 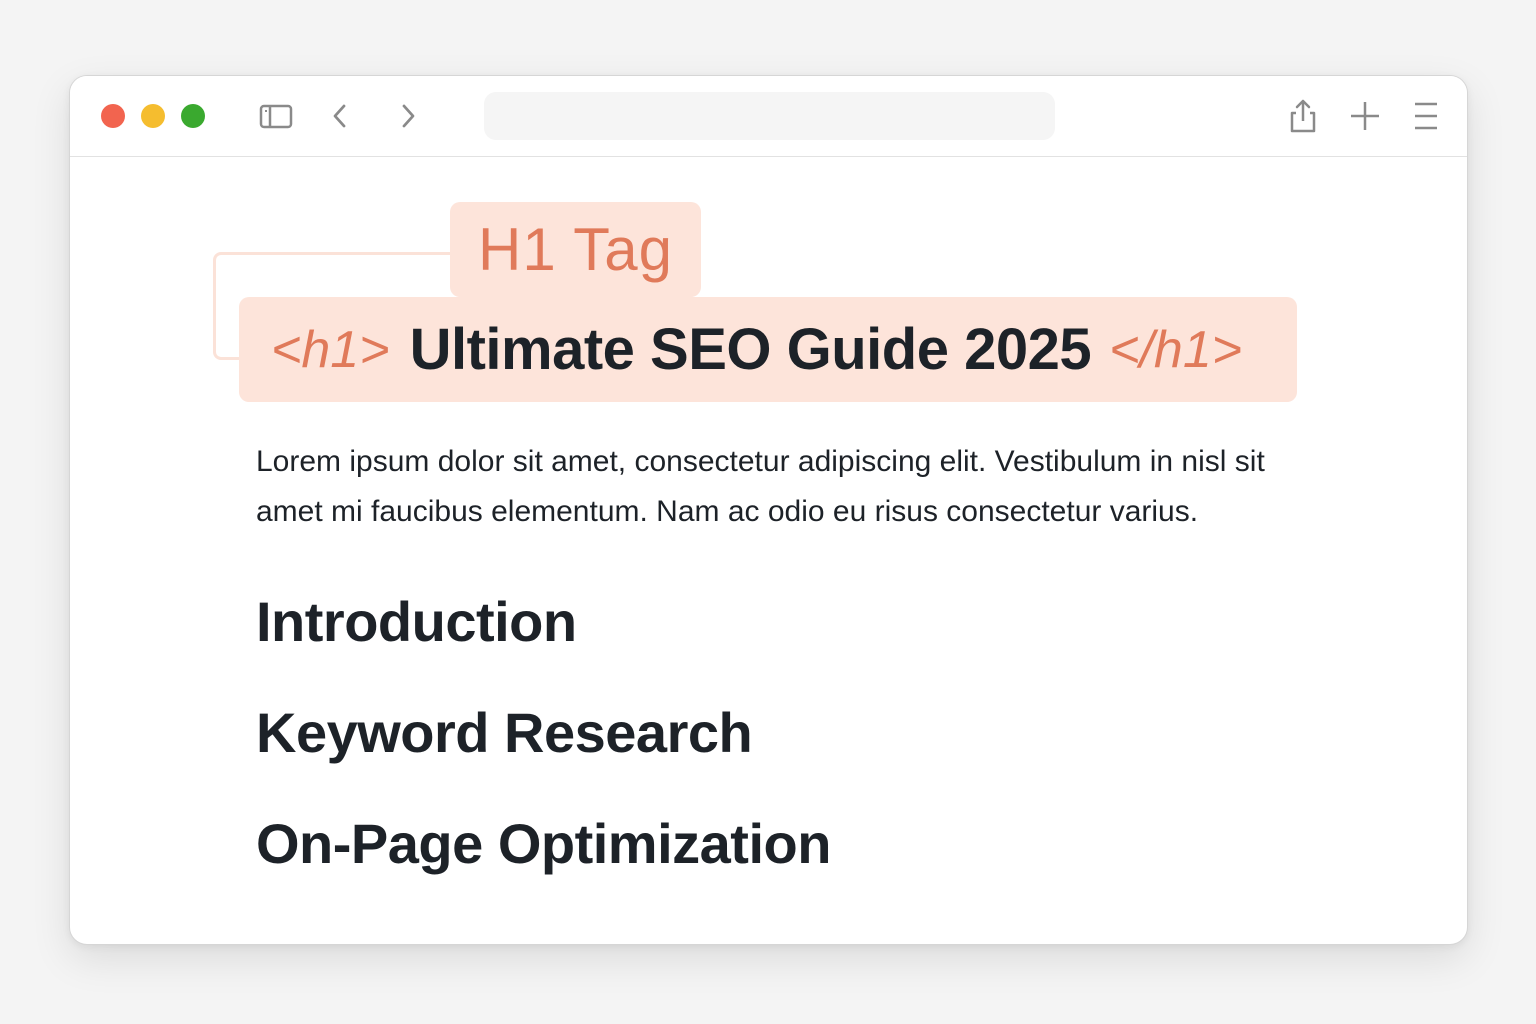 I want to click on chevron-right-icon, so click(x=408, y=116).